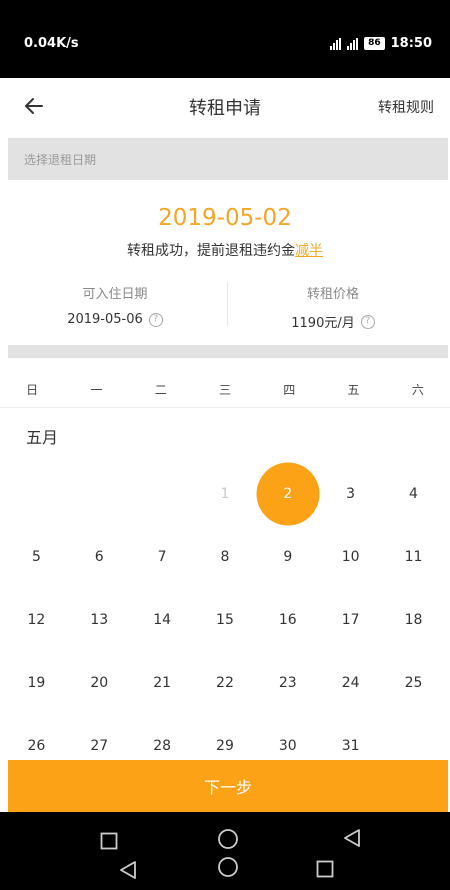 This screenshot has width=450, height=890. I want to click on calendar-day: 19, so click(36, 682).